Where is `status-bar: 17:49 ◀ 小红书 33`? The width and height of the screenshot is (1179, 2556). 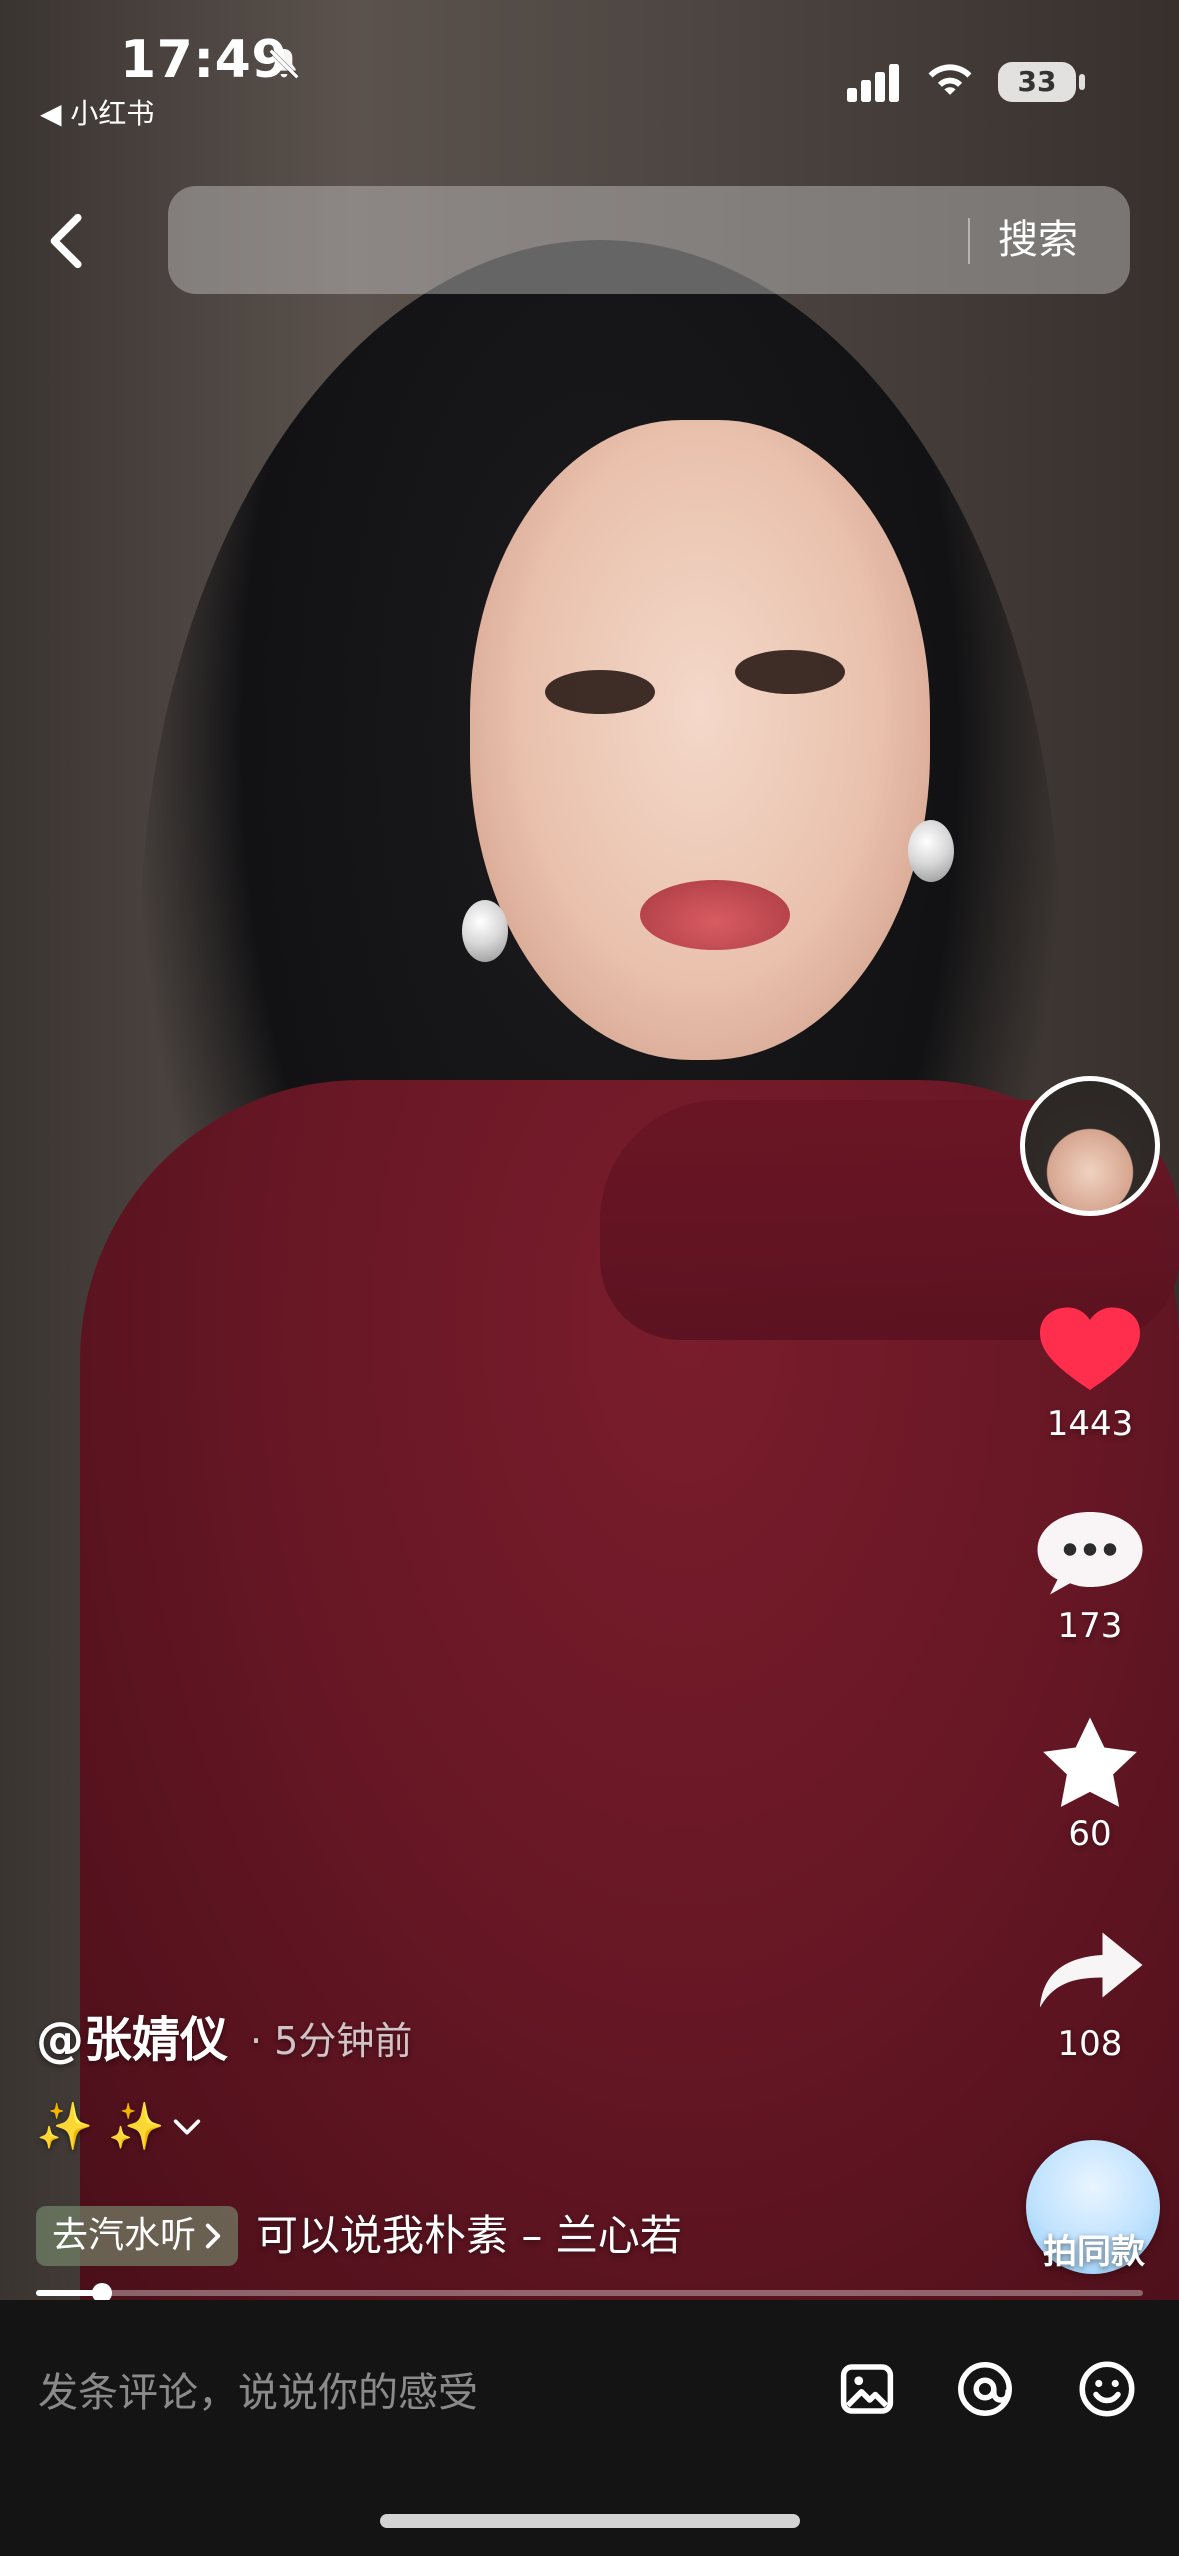
status-bar: 17:49 ◀ 小红书 33 is located at coordinates (589, 70).